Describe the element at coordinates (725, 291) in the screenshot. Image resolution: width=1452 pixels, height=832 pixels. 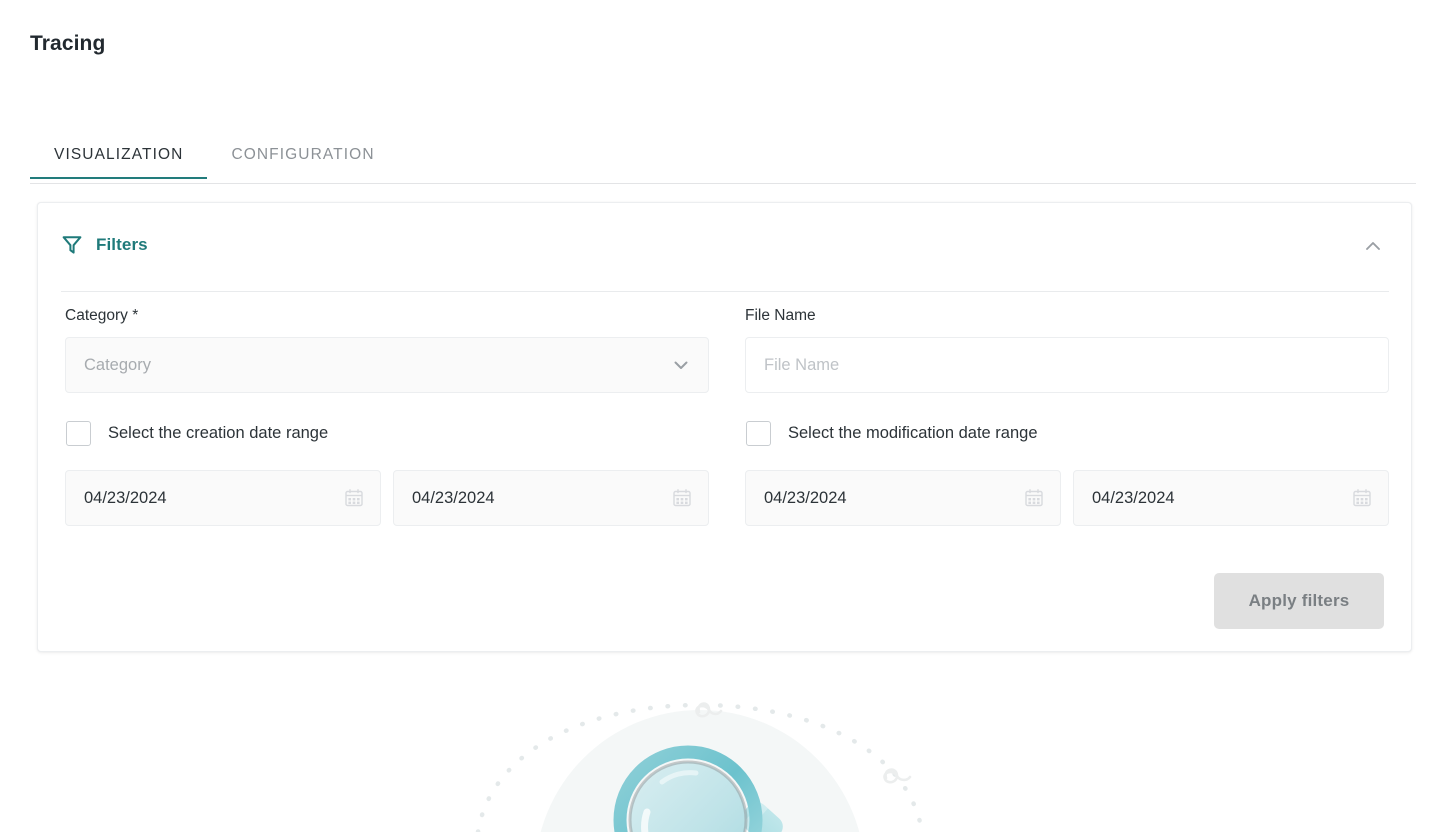
I see `card-divider` at that location.